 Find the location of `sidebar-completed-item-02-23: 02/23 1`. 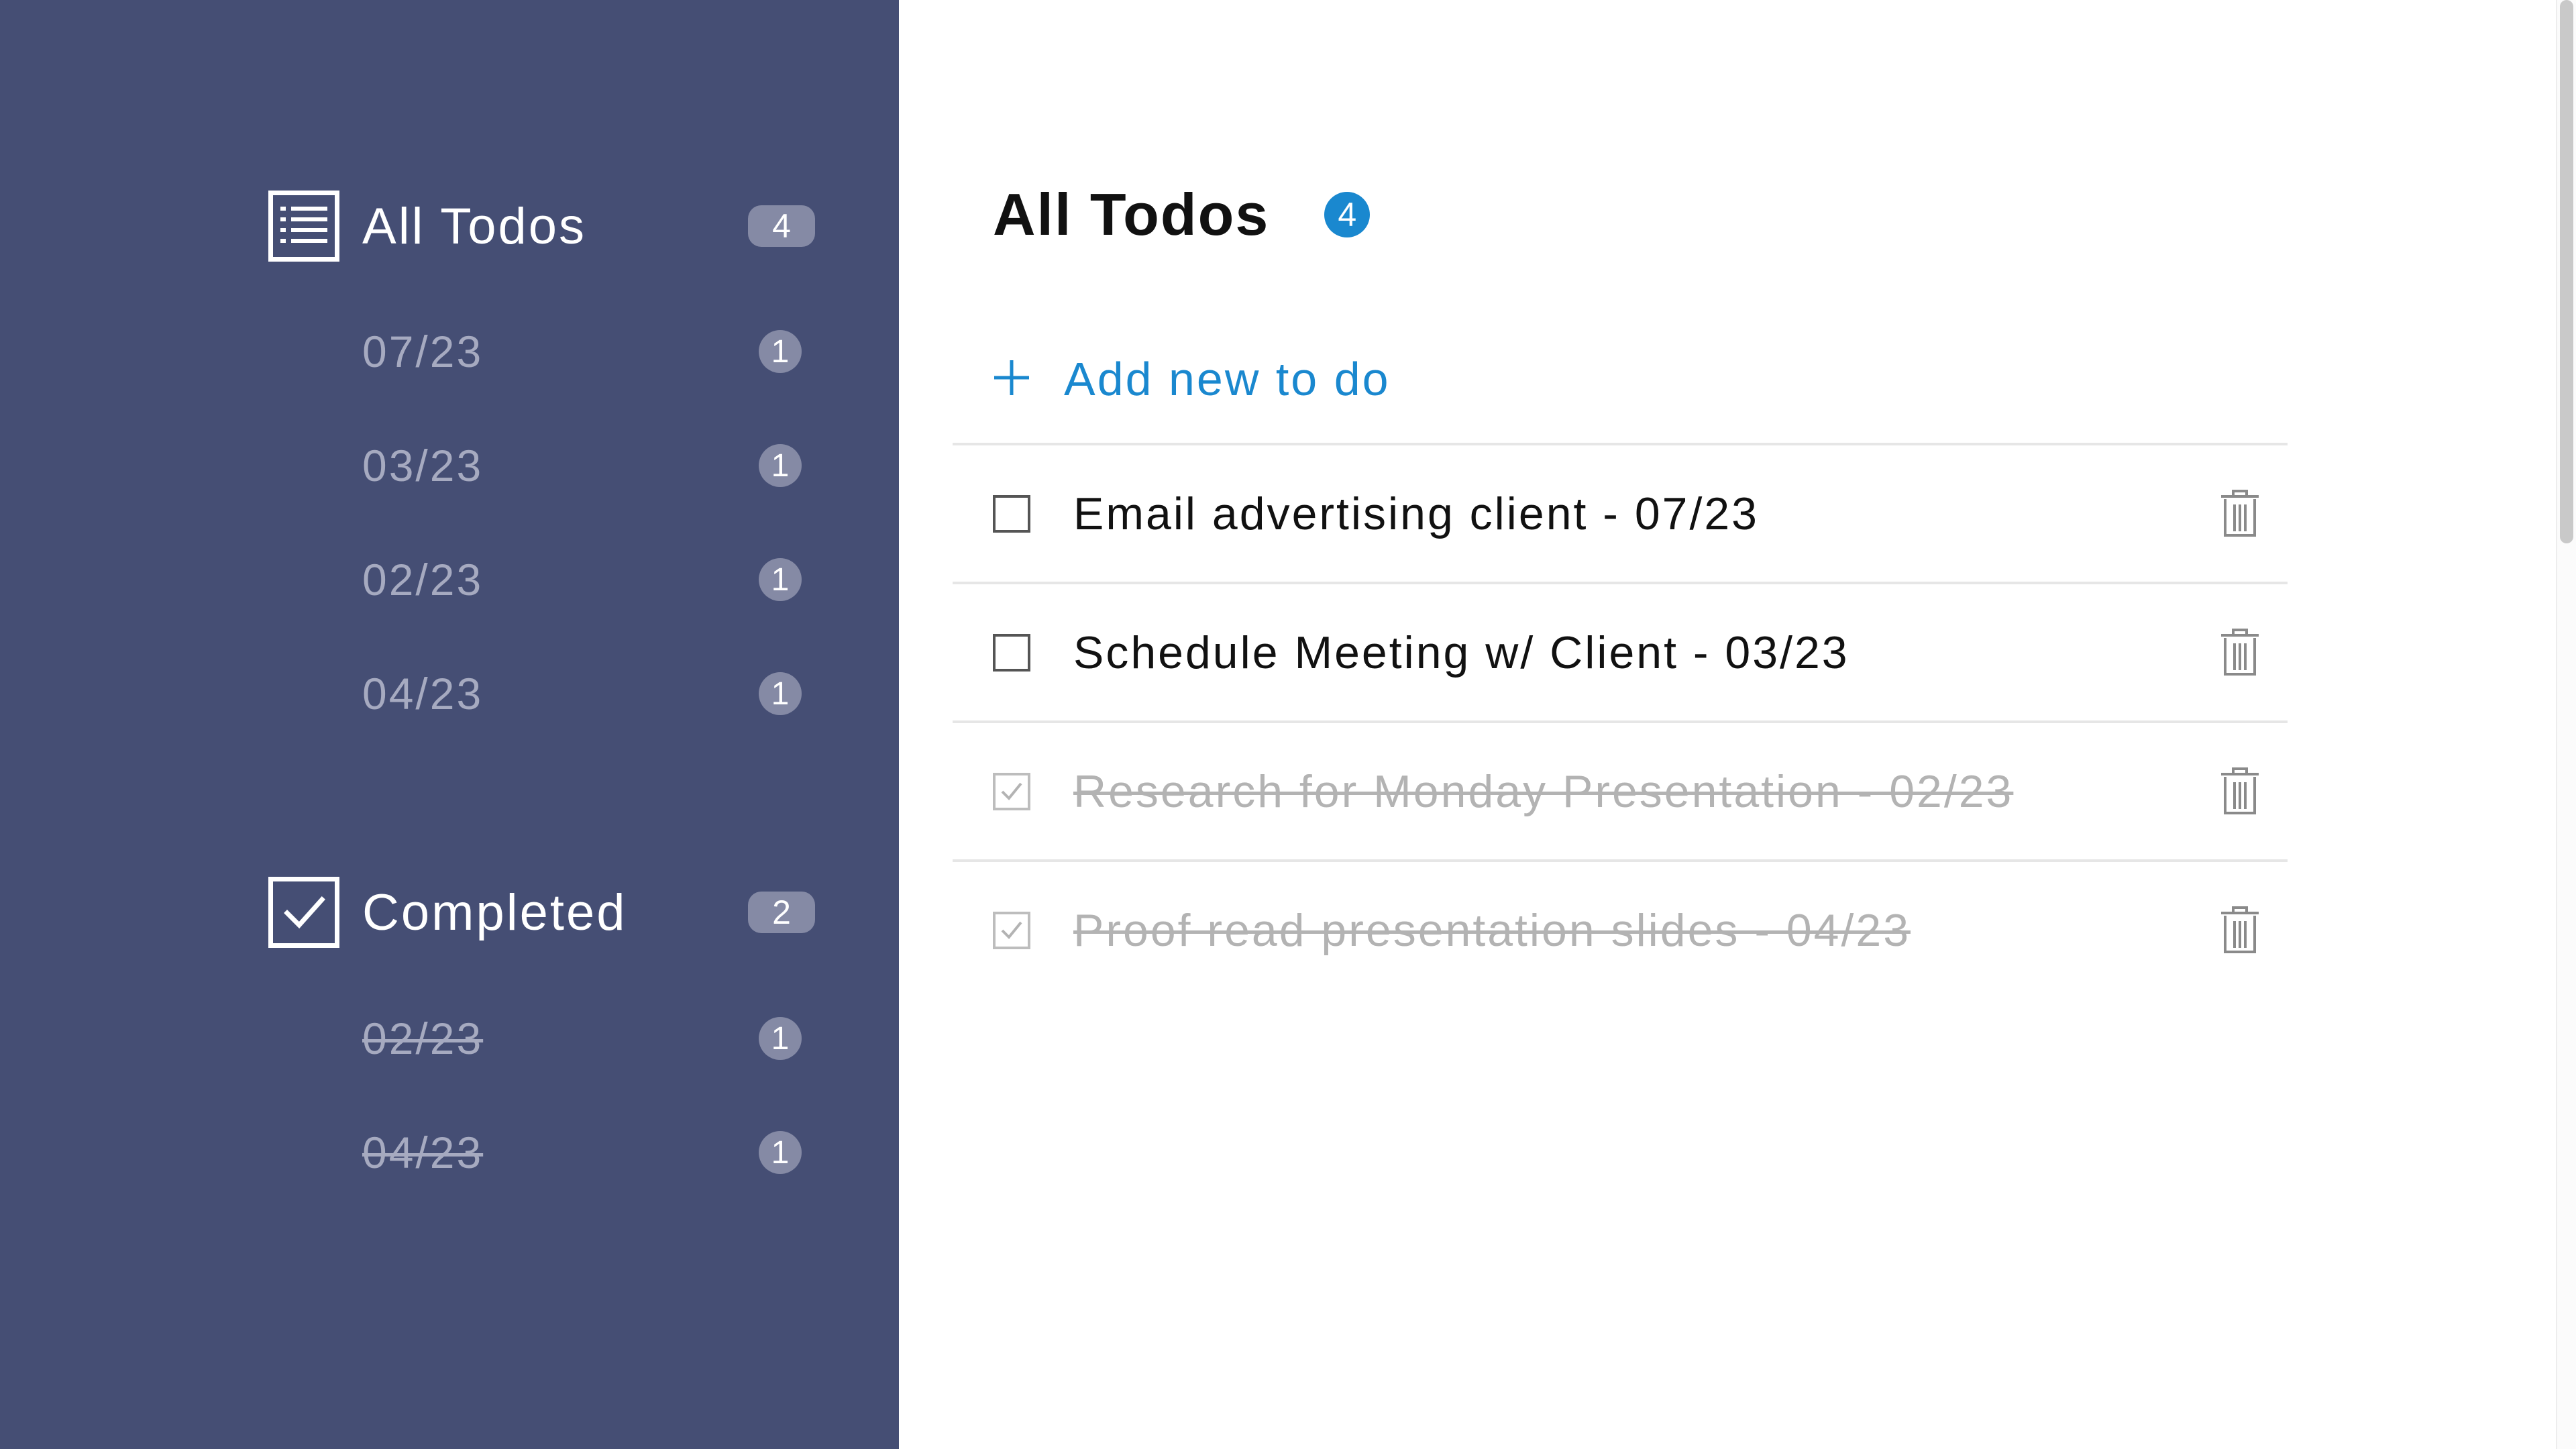

sidebar-completed-item-02-23: 02/23 1 is located at coordinates (582, 1038).